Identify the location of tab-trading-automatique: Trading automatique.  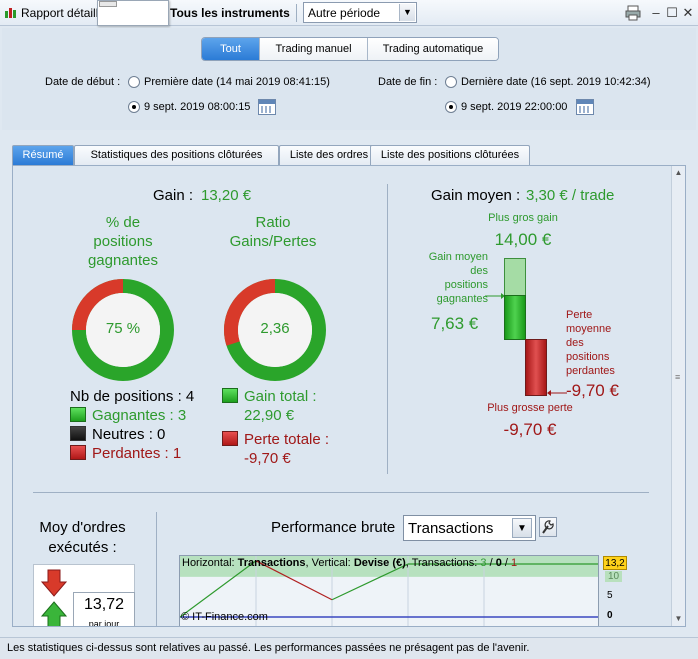
(433, 49).